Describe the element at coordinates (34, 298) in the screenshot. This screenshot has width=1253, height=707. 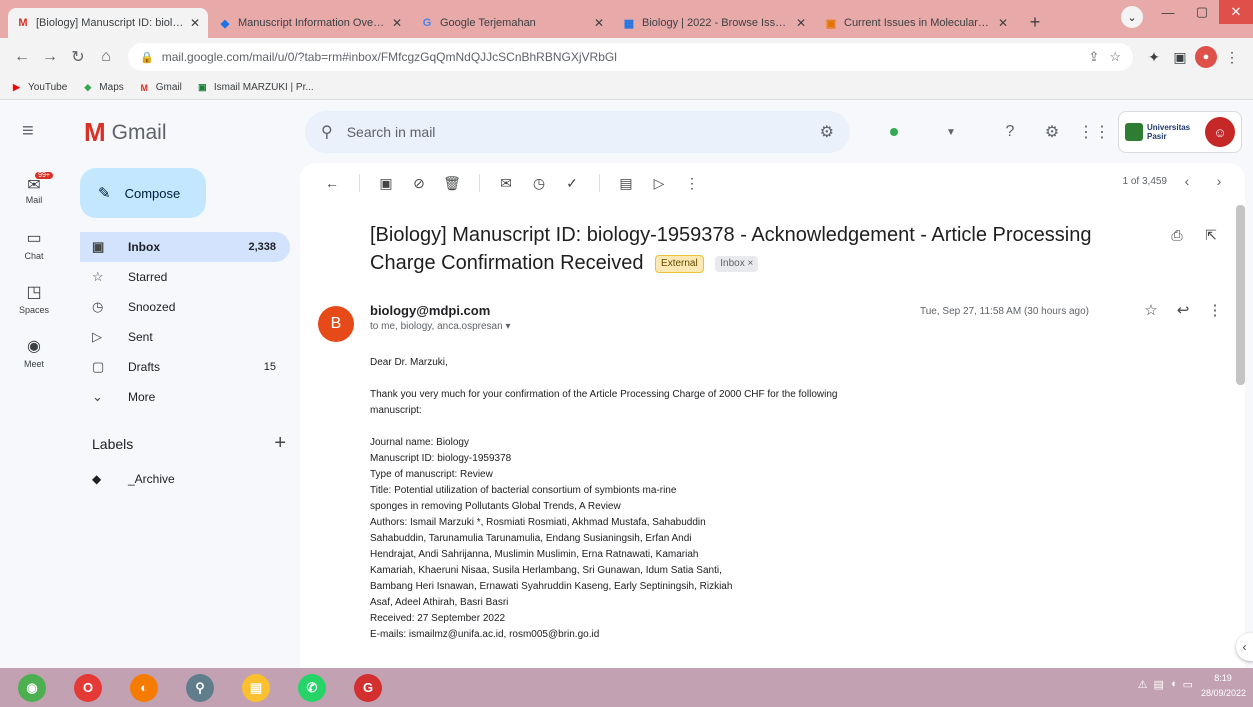
I see `rail-item-spaces: ◳ Spaces` at that location.